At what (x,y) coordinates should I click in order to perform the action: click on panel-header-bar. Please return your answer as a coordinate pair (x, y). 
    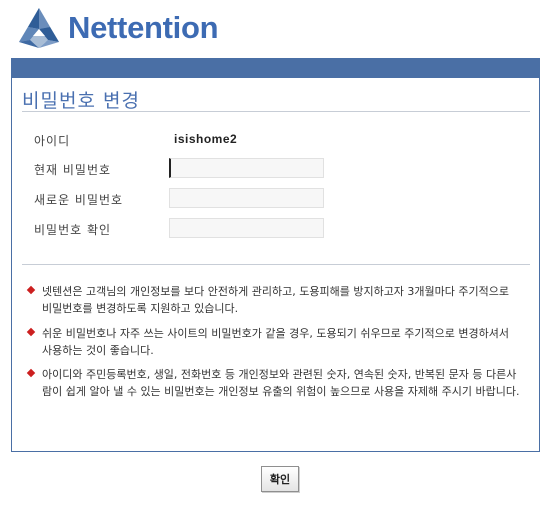
    Looking at the image, I should click on (275, 68).